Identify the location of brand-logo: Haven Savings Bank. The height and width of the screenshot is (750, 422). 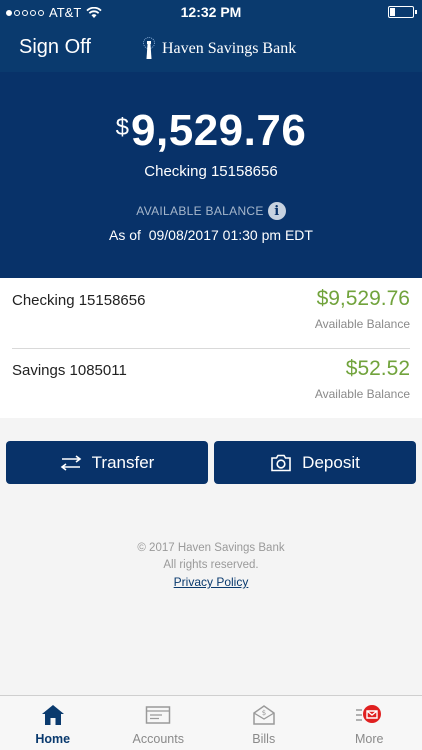
(218, 49).